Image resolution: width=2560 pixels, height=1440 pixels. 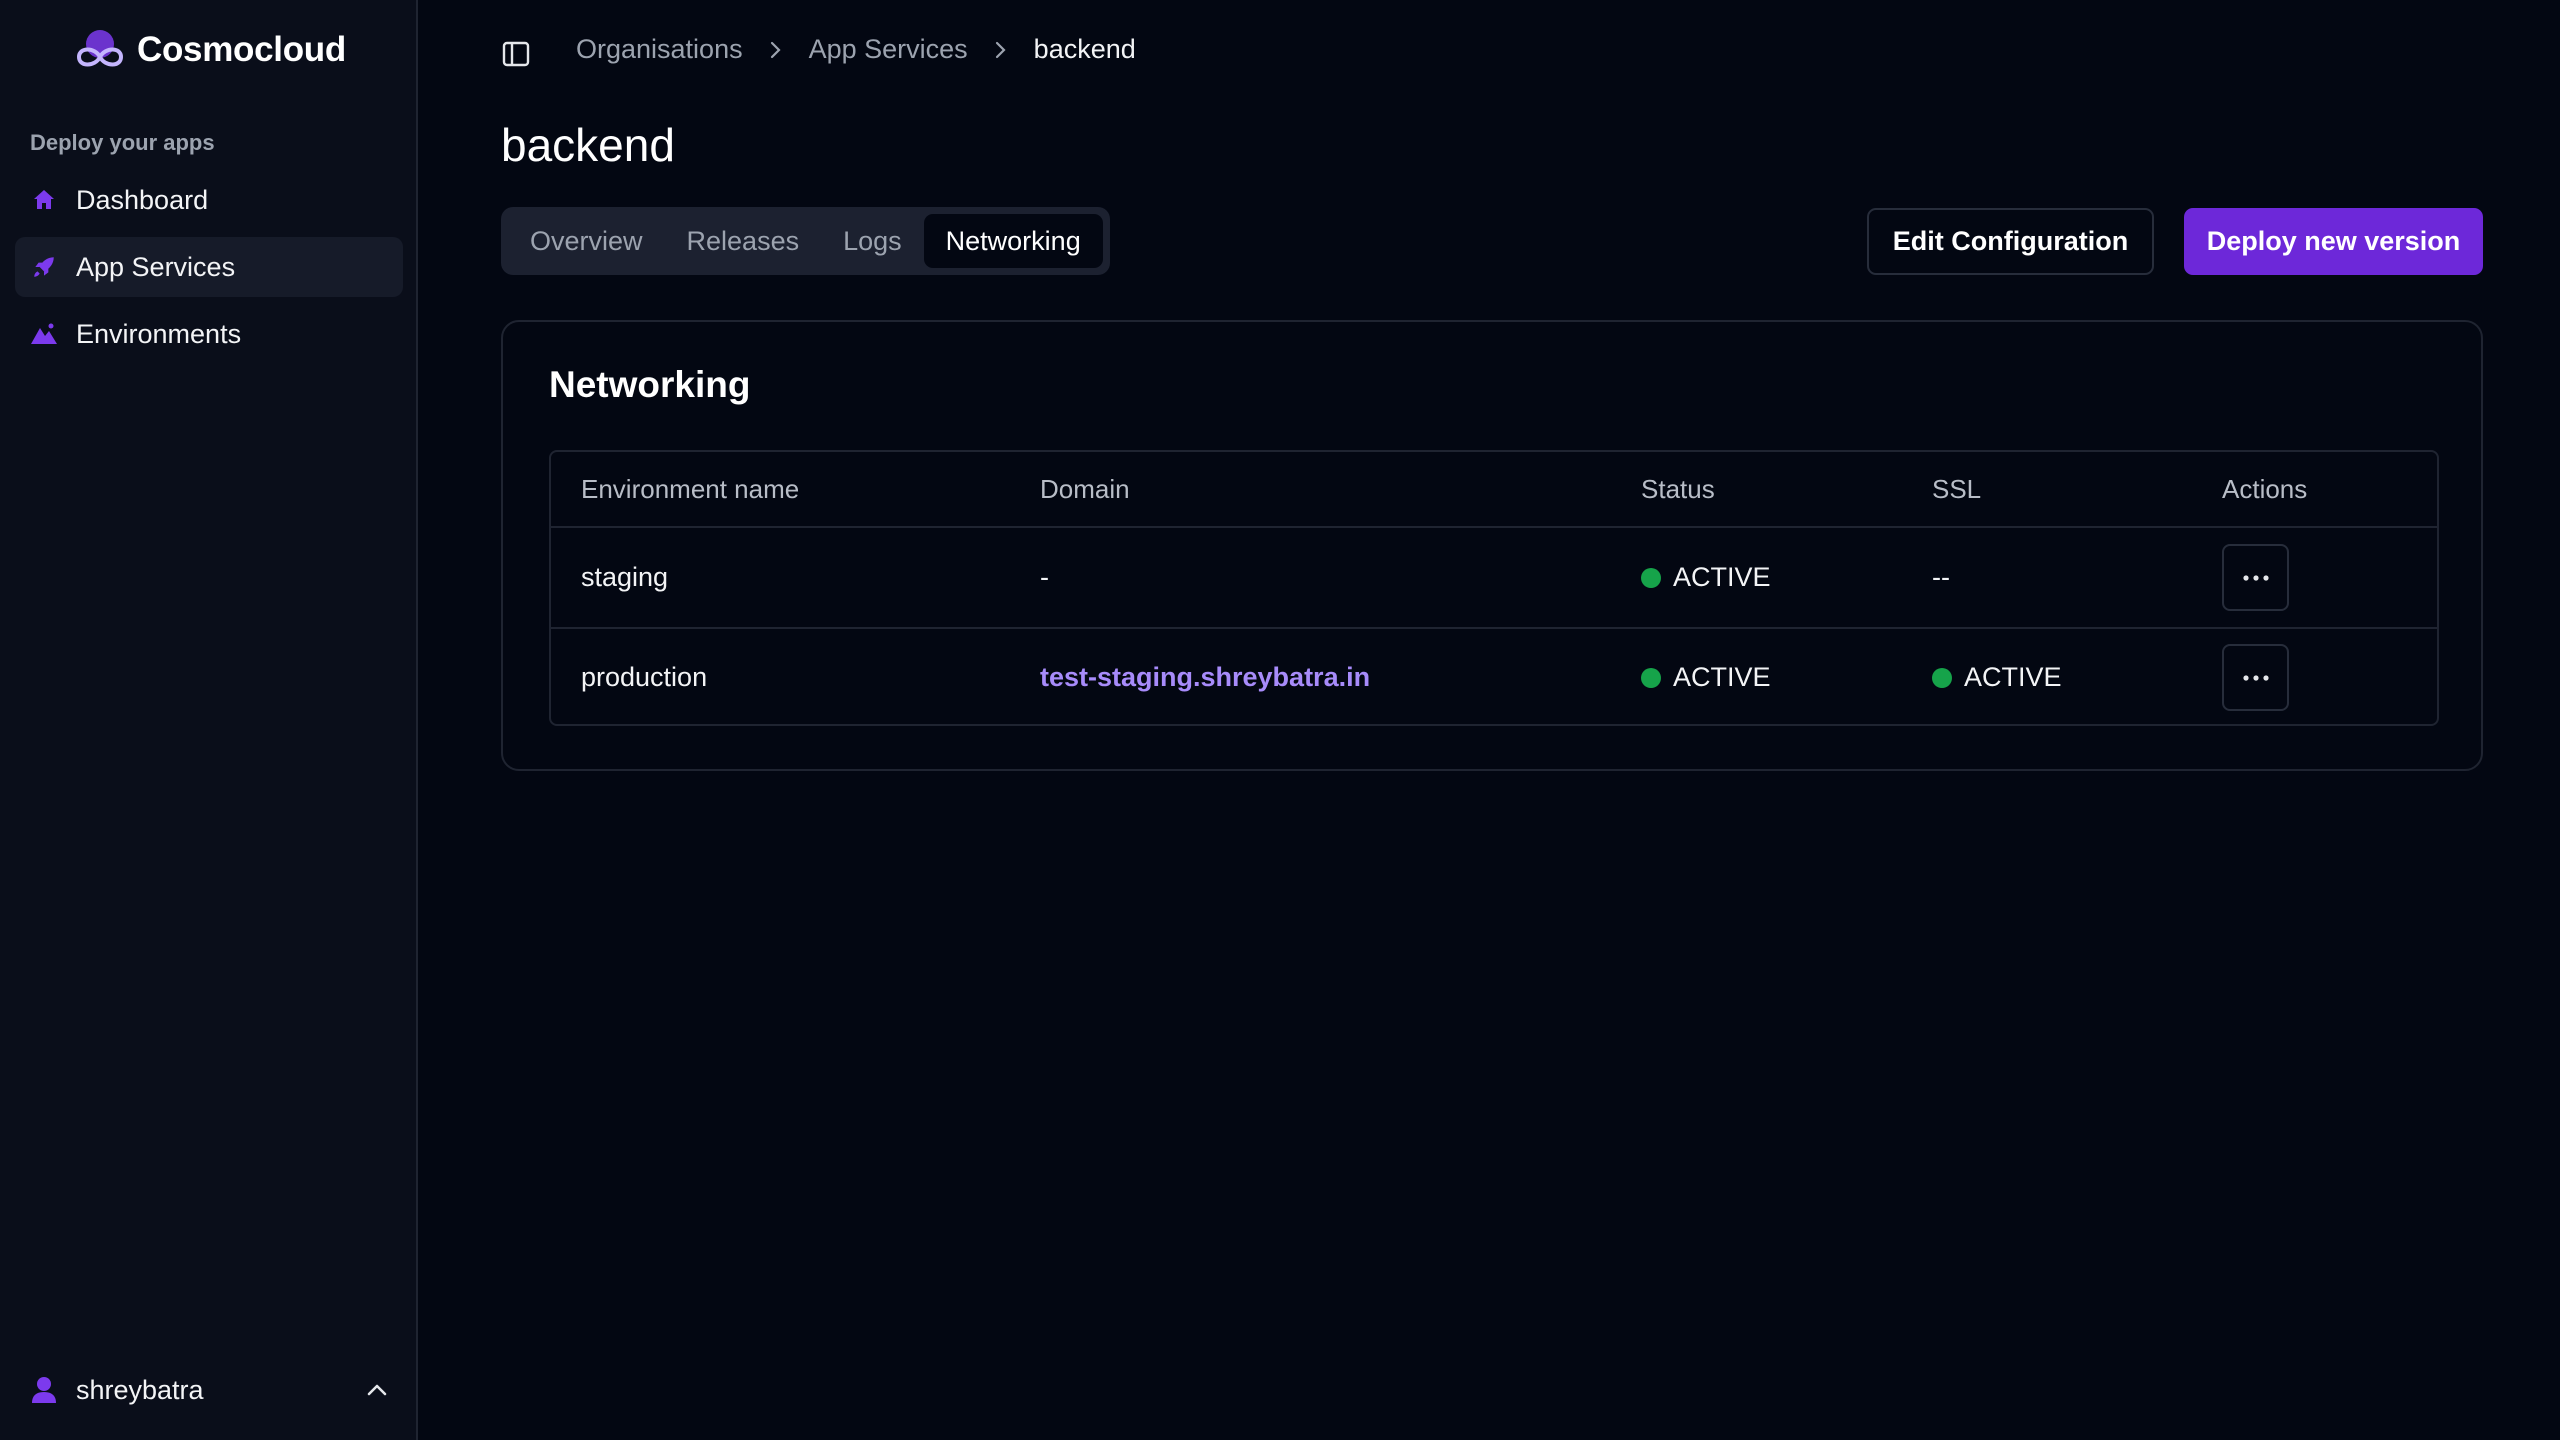 I want to click on sidebar-nav: Dashboard App Services Environments, so click(x=209, y=270).